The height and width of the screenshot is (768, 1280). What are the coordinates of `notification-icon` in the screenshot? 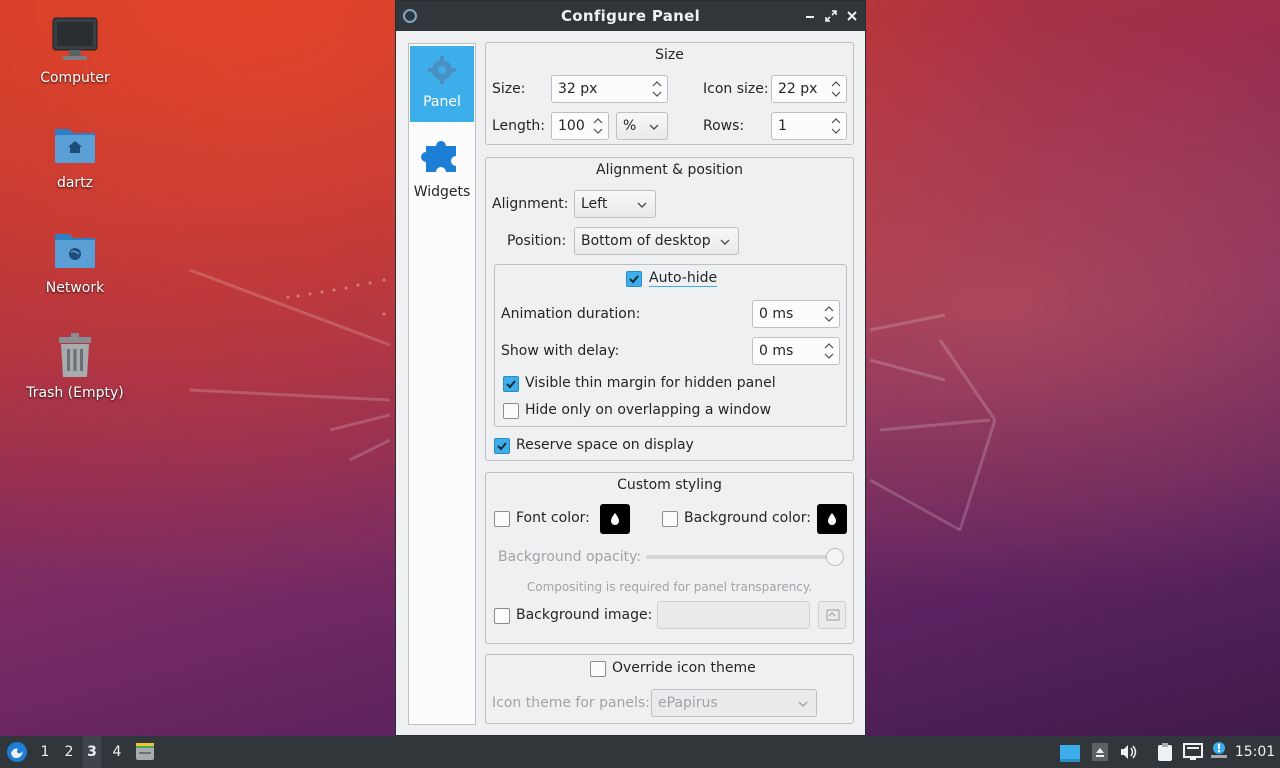 It's located at (1219, 752).